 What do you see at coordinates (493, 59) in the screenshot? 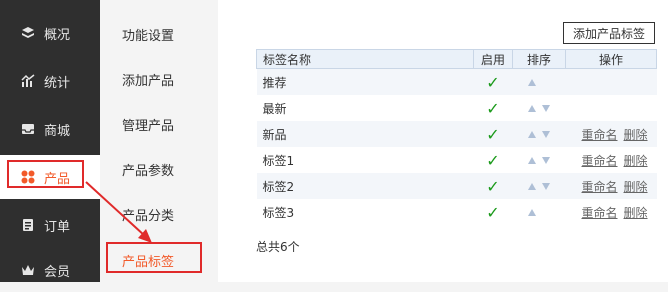
I see `column-header-enabled: 启用` at bounding box center [493, 59].